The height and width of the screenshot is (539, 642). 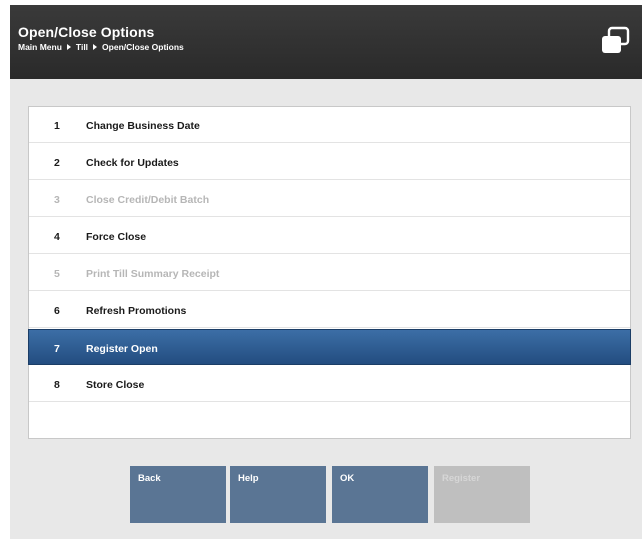 I want to click on windows-icon, so click(x=615, y=41).